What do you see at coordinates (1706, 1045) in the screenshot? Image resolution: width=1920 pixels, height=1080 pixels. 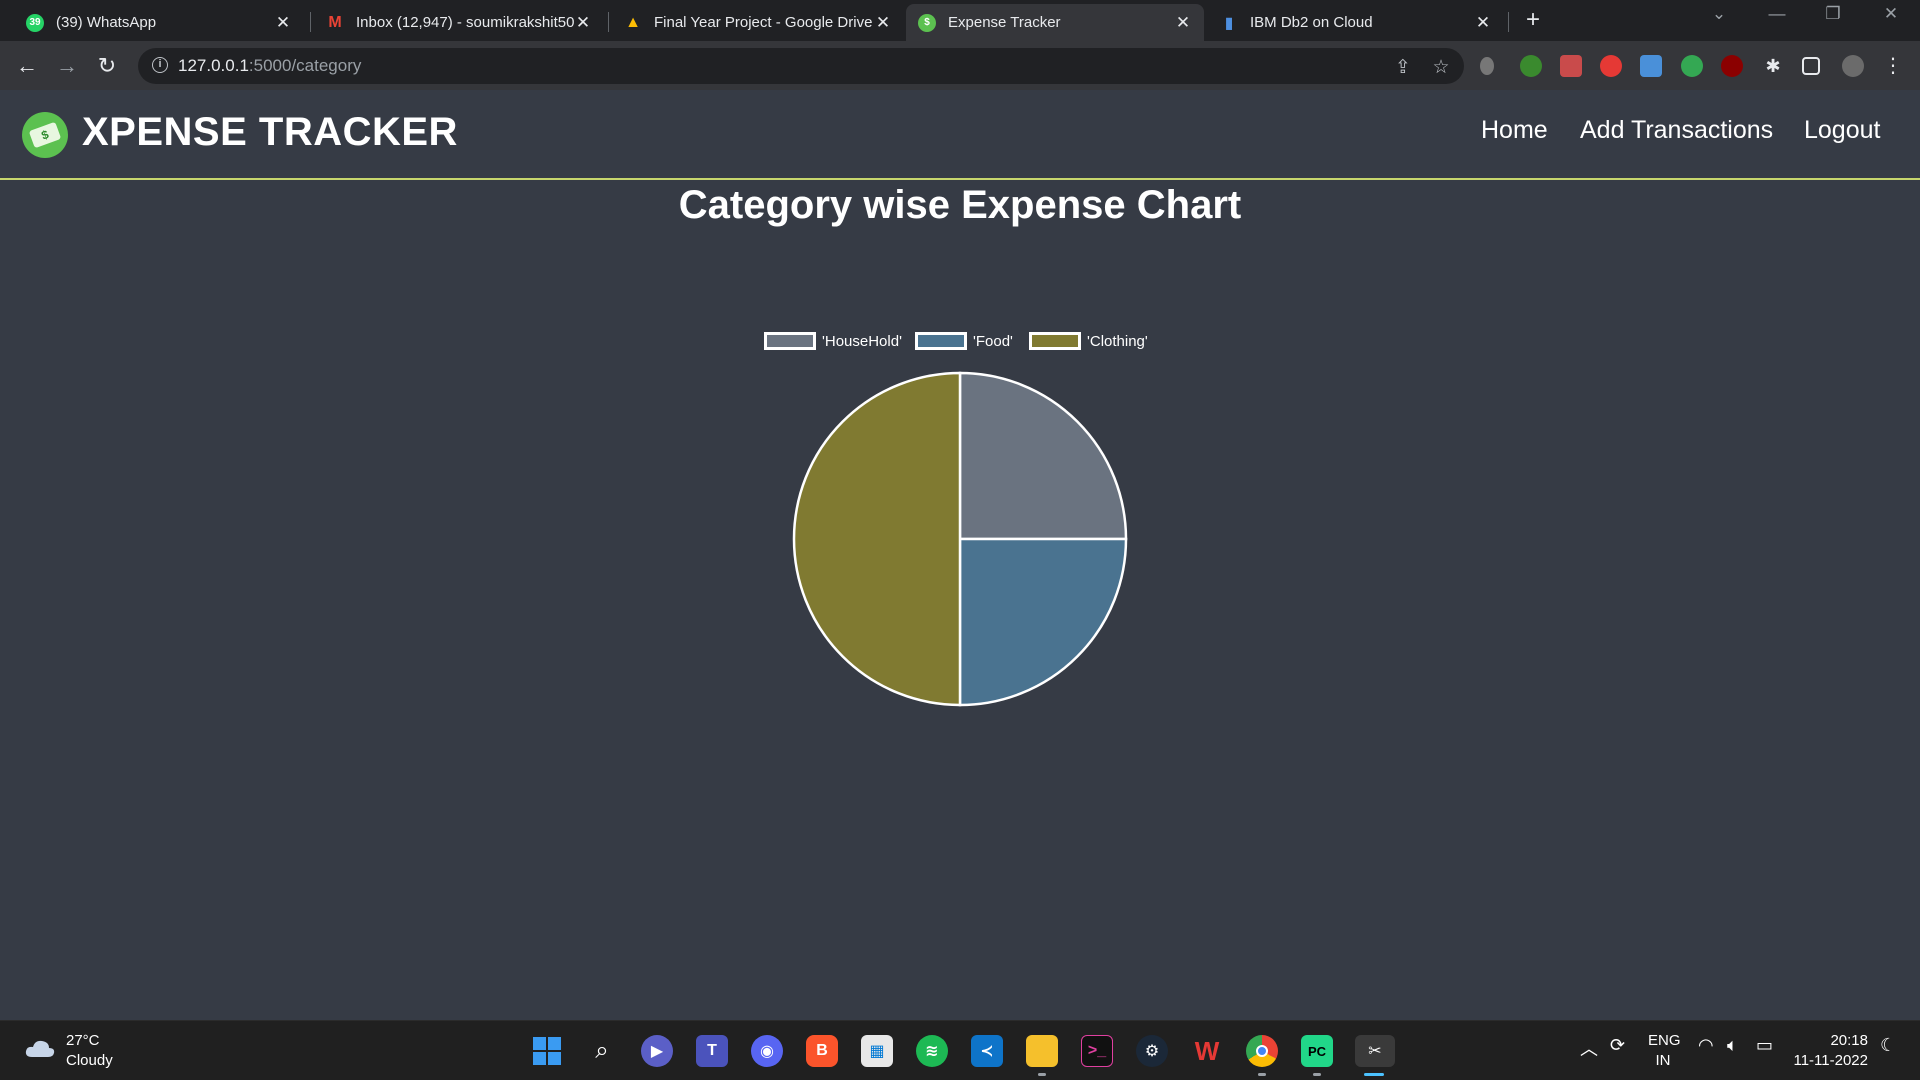 I see `wifi-icon: ◠` at bounding box center [1706, 1045].